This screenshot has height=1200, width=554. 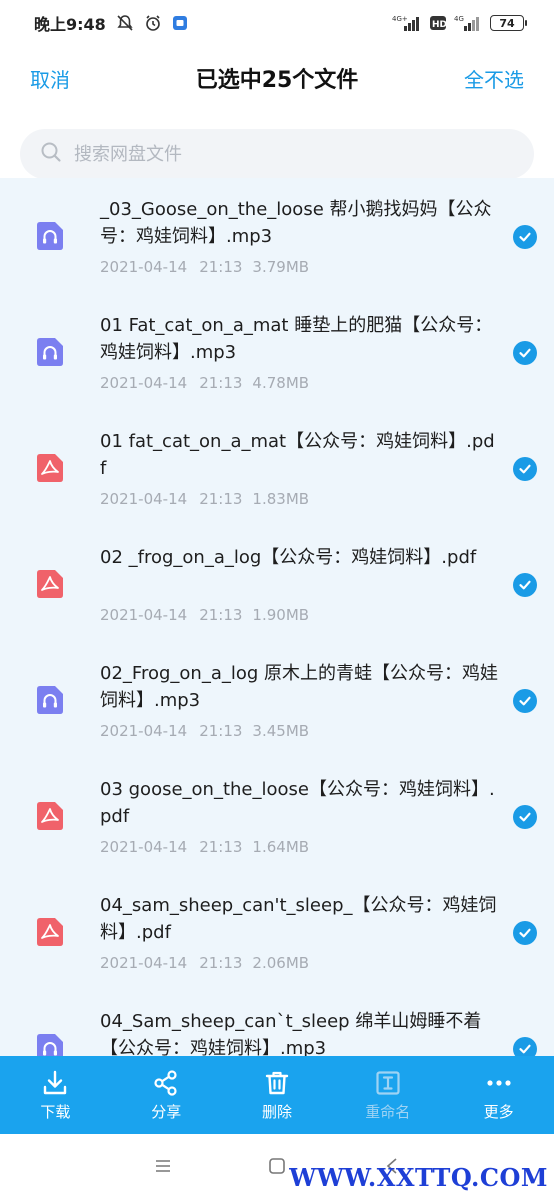 What do you see at coordinates (281, 383) in the screenshot?
I see `file-size: 4.78MB` at bounding box center [281, 383].